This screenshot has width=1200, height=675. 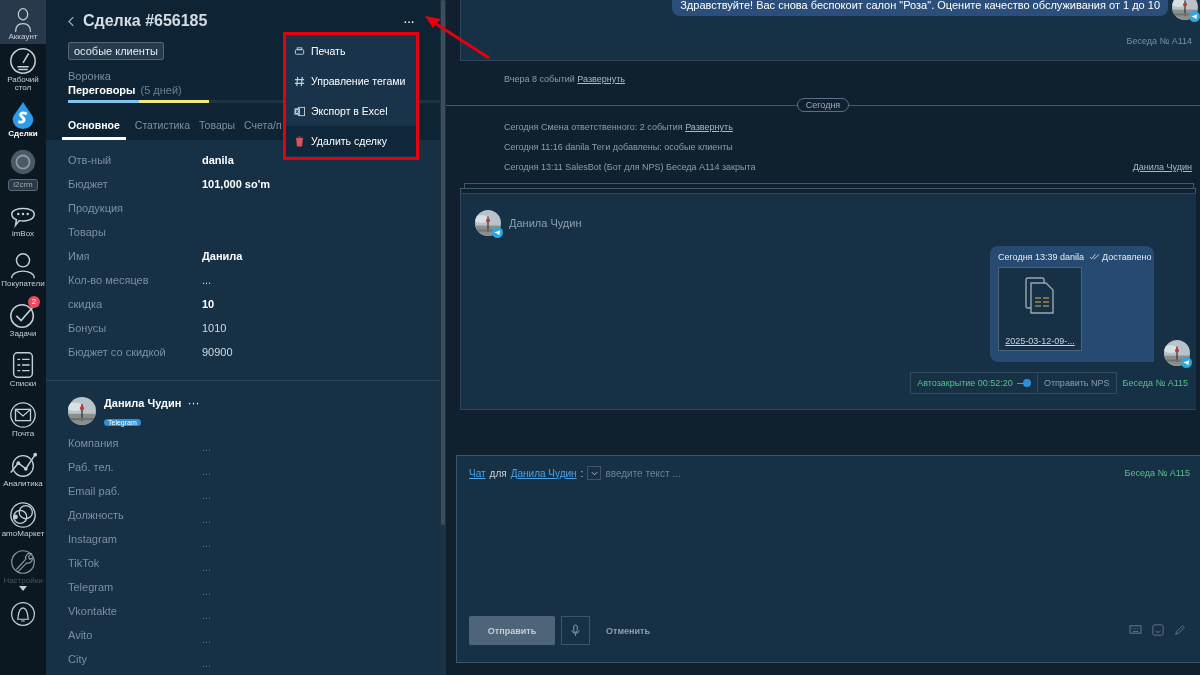 What do you see at coordinates (23, 37) in the screenshot?
I see `sidebar-label: Аккаунт` at bounding box center [23, 37].